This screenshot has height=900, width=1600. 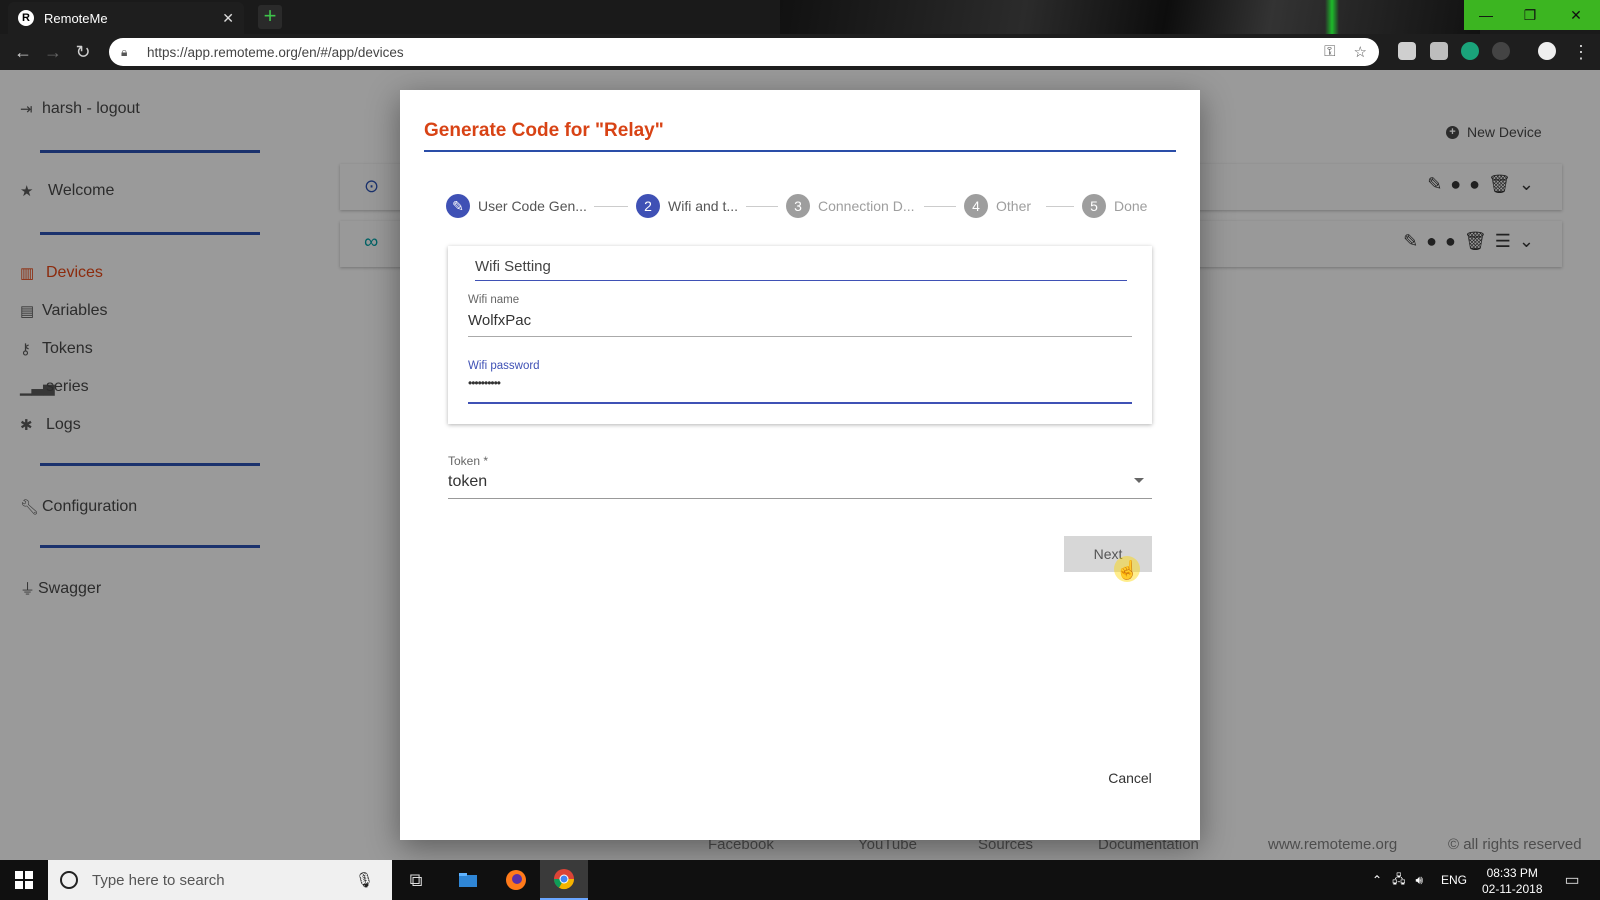 I want to click on clock-date: 02-11-2018, so click(x=1512, y=889).